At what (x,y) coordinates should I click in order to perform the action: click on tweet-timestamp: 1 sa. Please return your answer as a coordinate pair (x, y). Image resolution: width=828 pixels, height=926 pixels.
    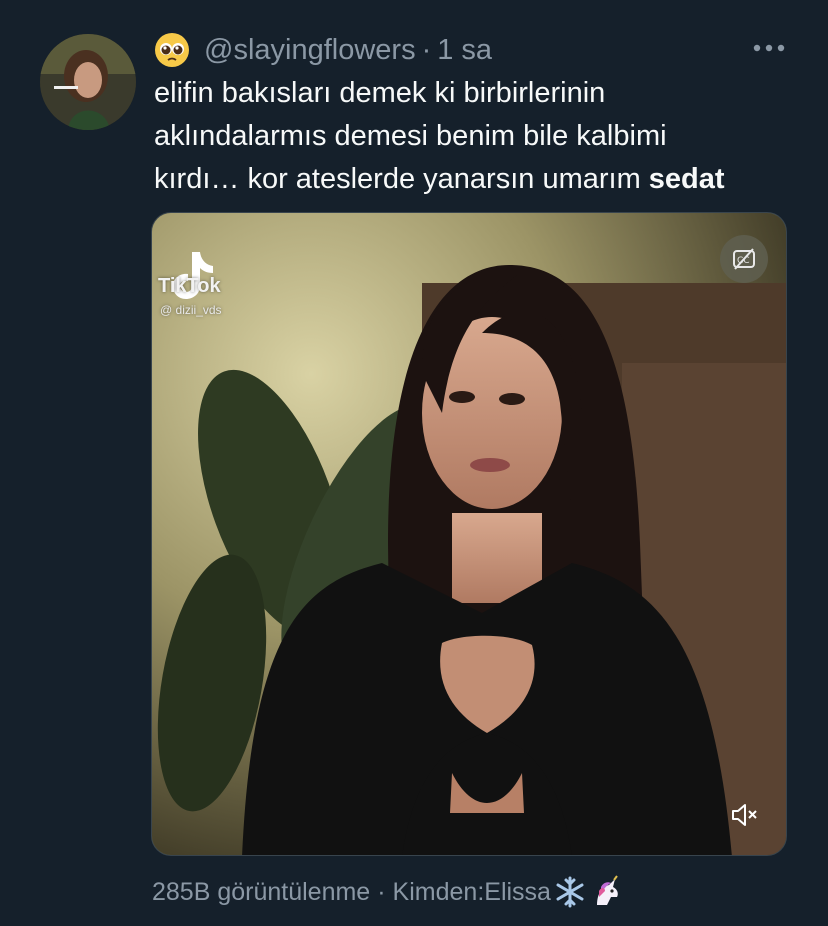
    Looking at the image, I should click on (464, 50).